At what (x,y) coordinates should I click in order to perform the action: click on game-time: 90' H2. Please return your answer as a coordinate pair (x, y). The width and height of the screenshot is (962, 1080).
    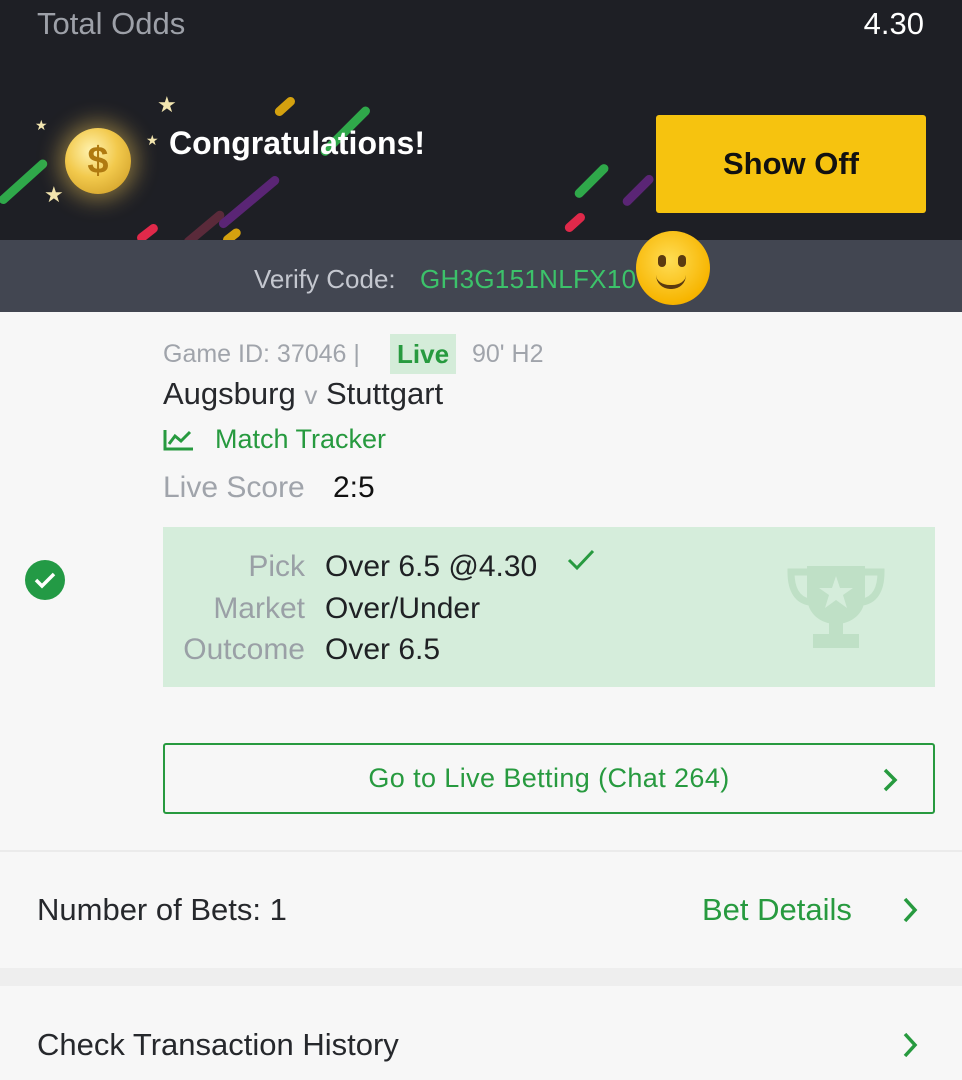
    Looking at the image, I should click on (508, 354).